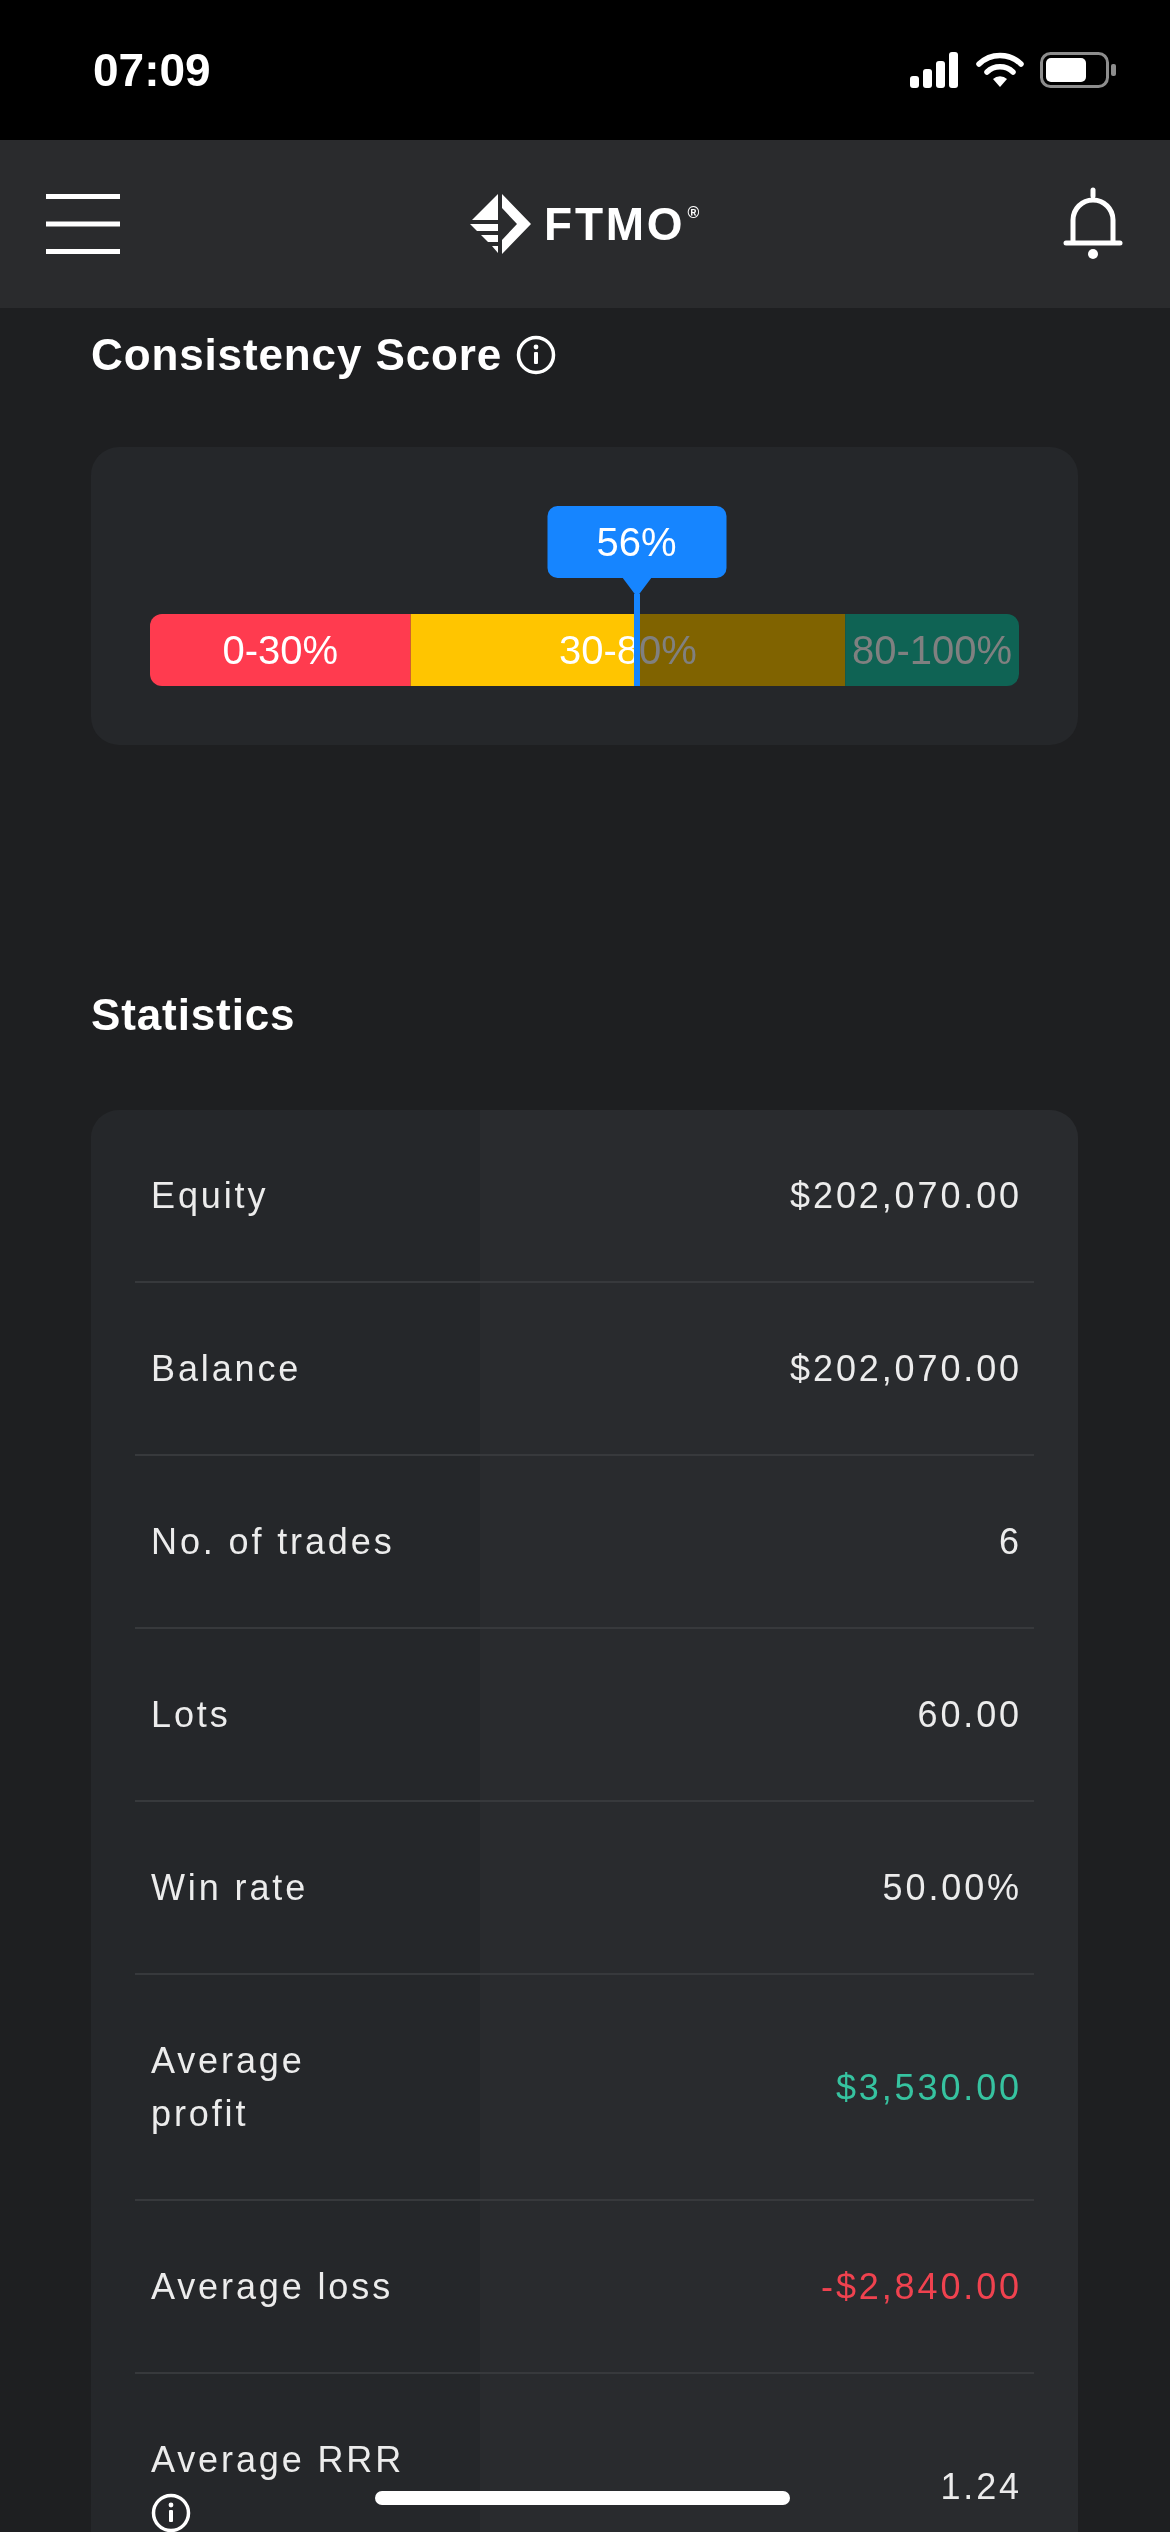  What do you see at coordinates (273, 1541) in the screenshot?
I see `stat-label: No. of trades` at bounding box center [273, 1541].